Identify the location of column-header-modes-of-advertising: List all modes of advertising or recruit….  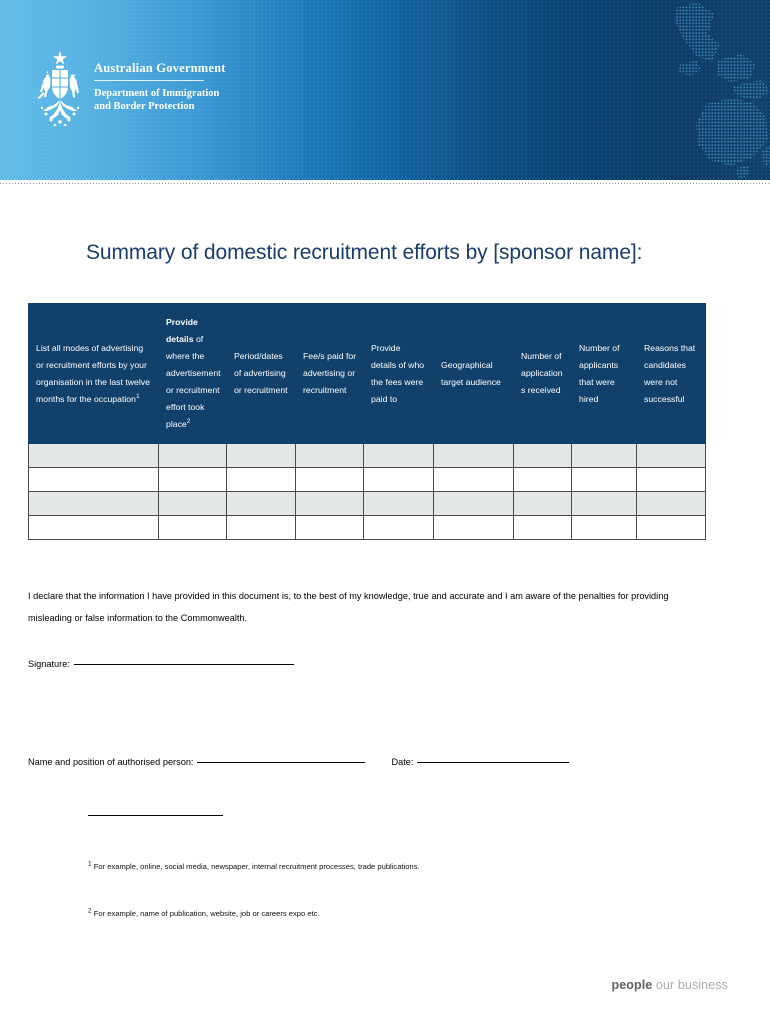
(93, 373).